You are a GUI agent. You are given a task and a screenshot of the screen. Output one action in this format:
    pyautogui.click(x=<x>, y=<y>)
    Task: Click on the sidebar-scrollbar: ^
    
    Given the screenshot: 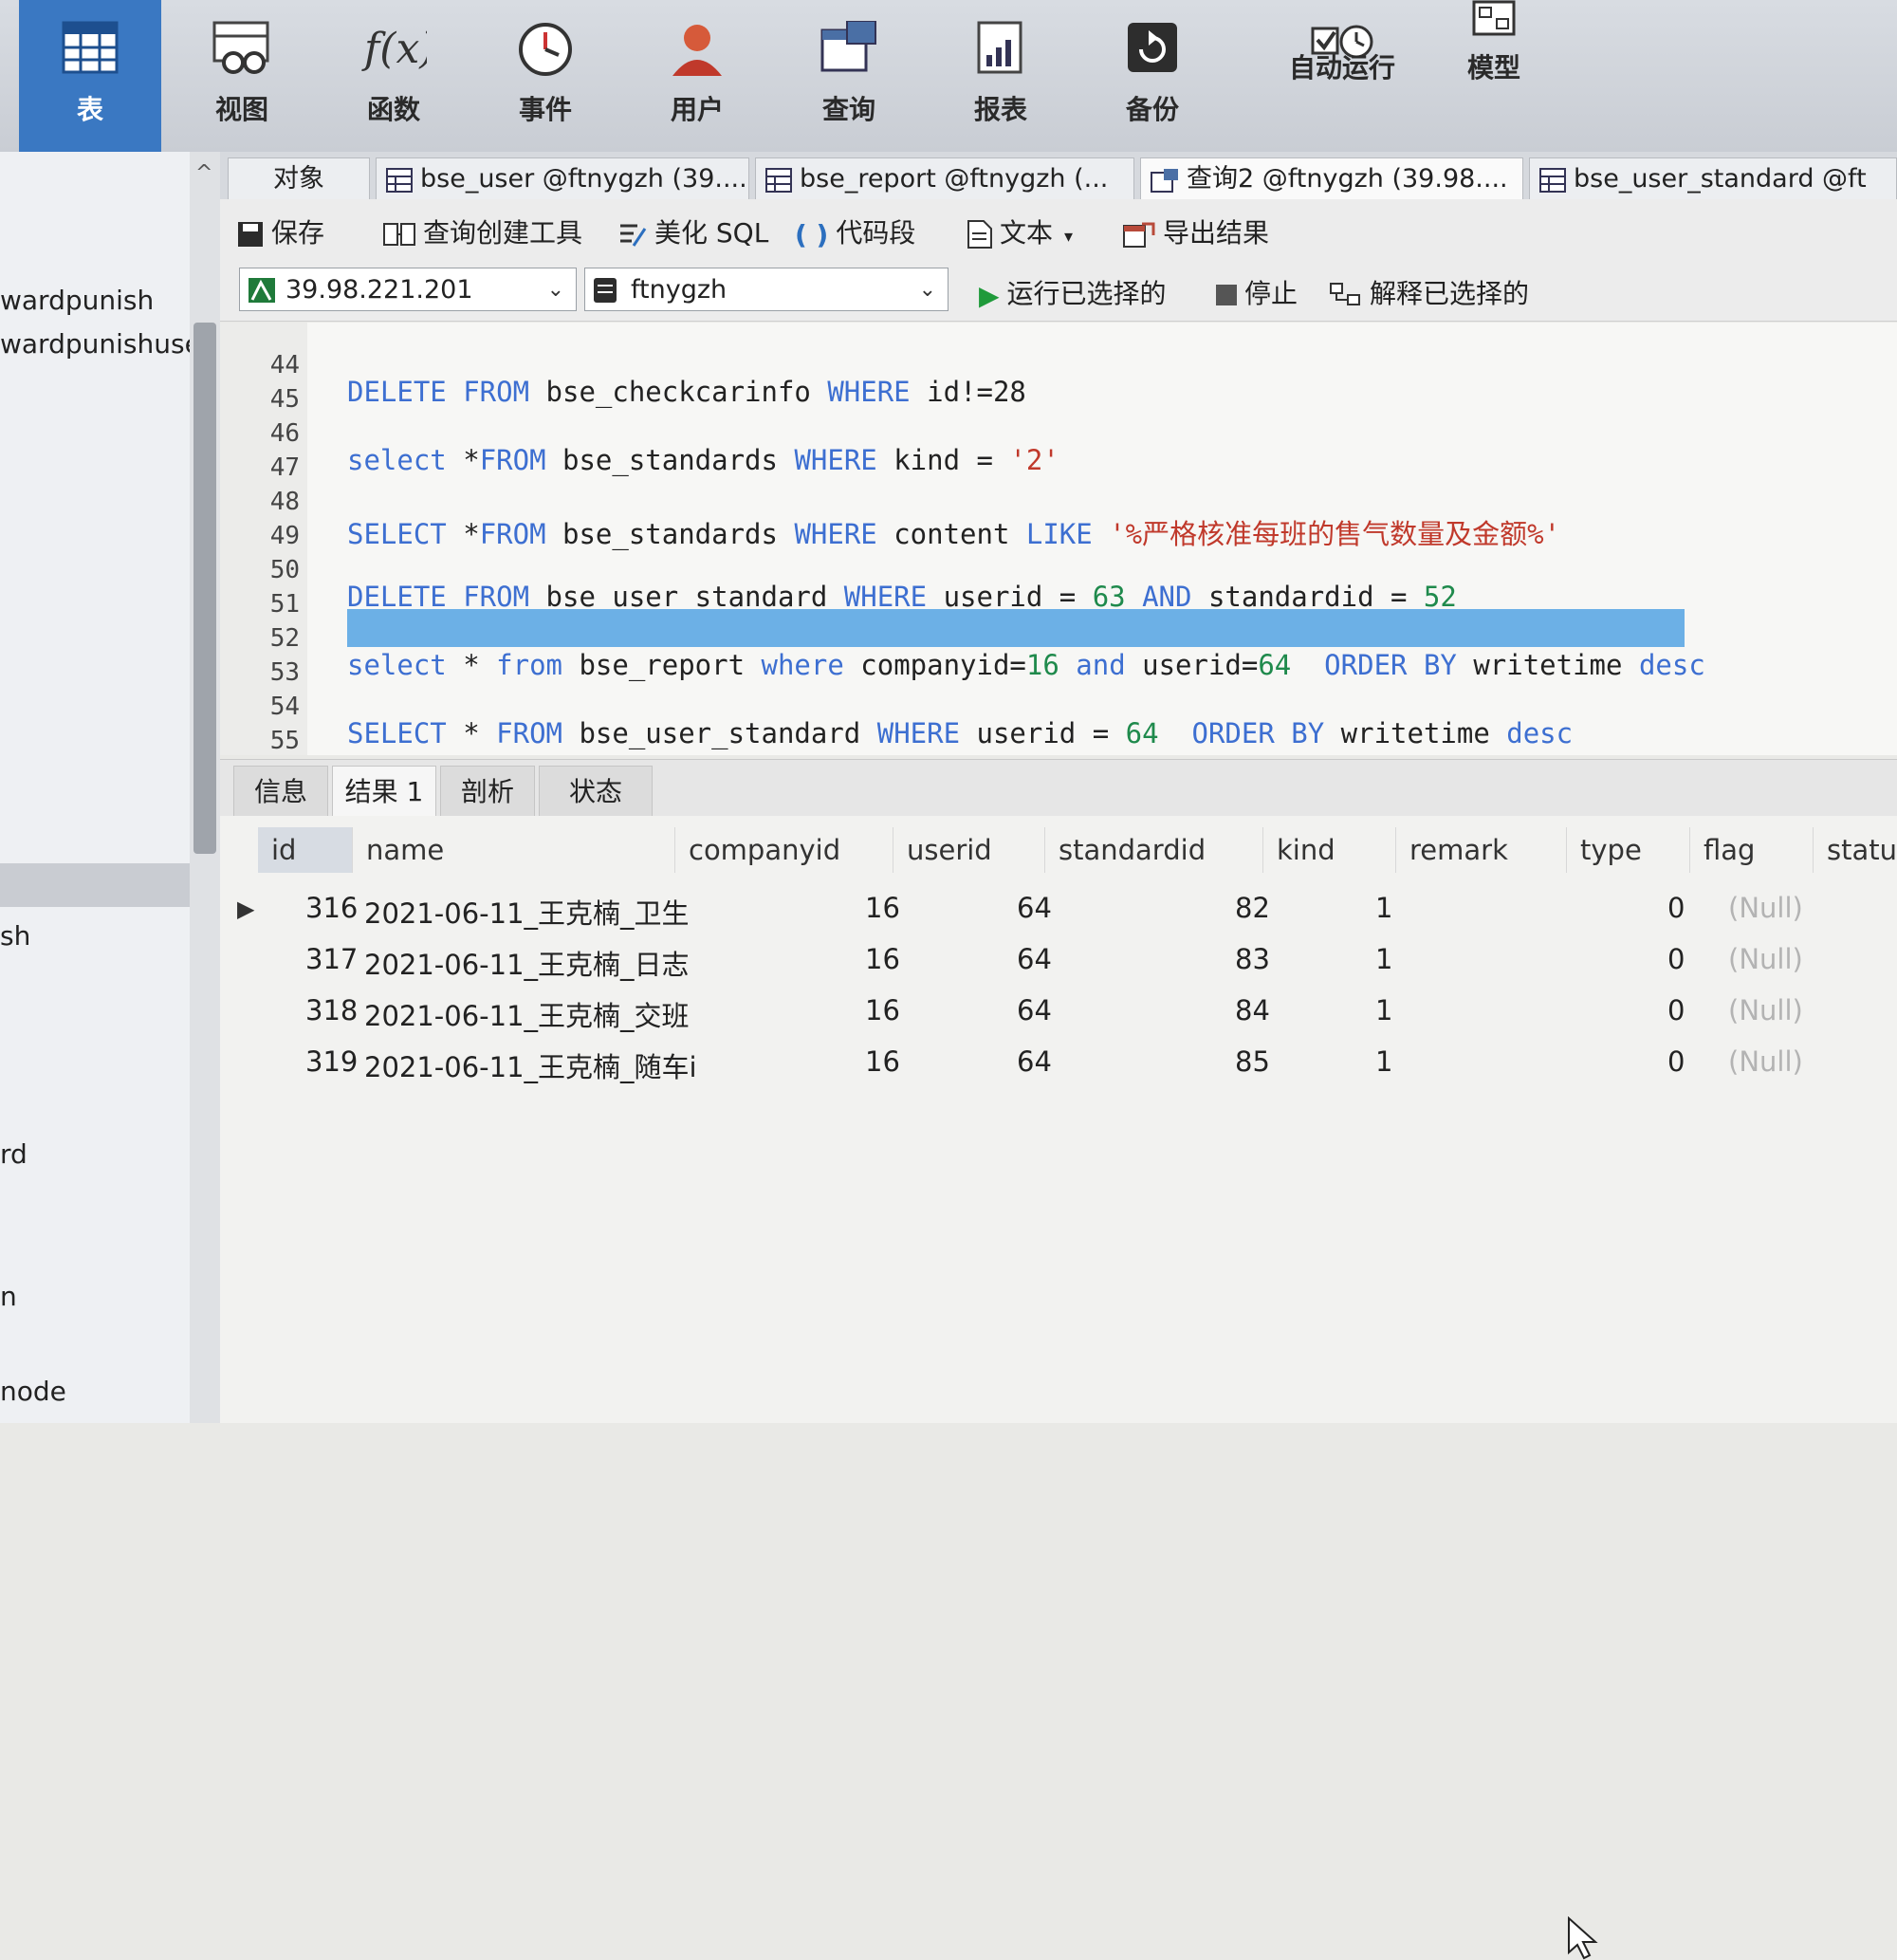 What is the action you would take?
    pyautogui.click(x=205, y=788)
    